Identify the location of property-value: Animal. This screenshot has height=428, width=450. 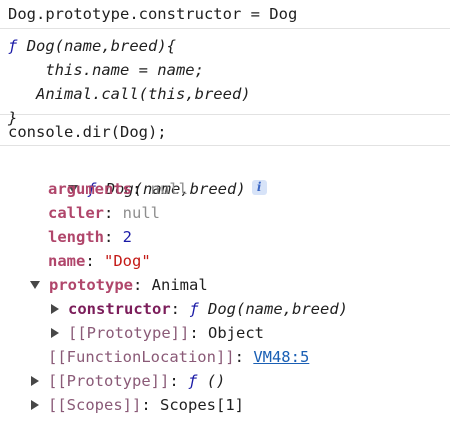
(179, 285).